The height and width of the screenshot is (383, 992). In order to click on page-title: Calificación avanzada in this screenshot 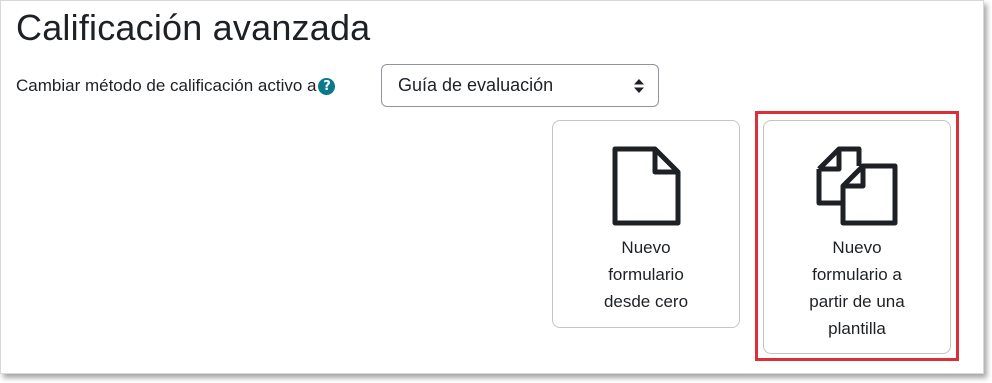, I will do `click(193, 27)`.